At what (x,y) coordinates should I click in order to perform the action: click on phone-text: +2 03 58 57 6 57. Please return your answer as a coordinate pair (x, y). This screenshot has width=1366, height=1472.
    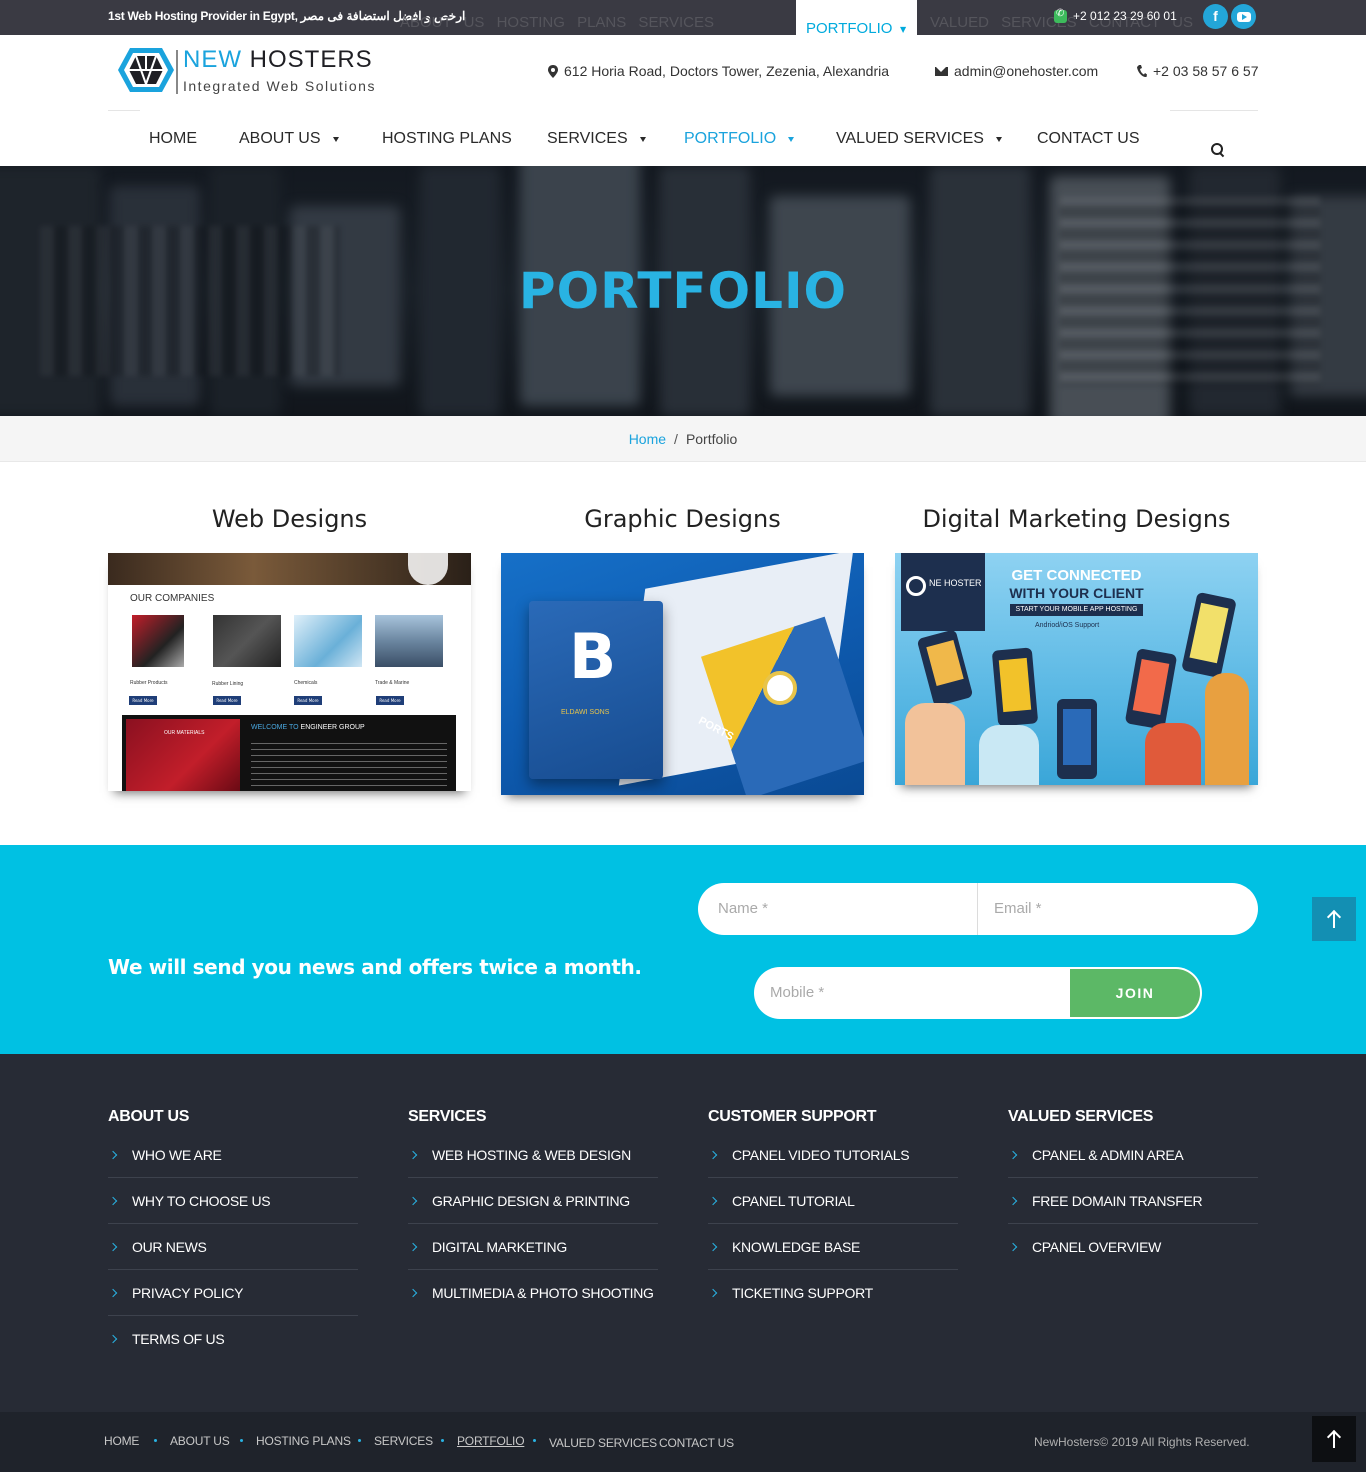
    Looking at the image, I should click on (1206, 71).